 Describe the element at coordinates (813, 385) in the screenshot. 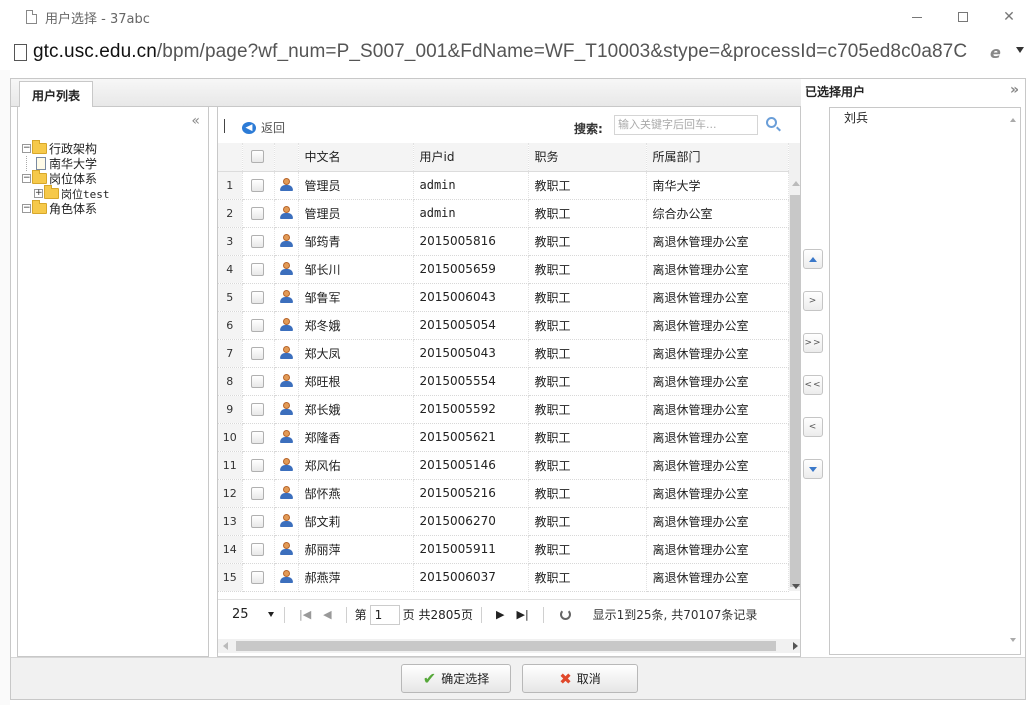

I see `remove-all-button: <<` at that location.